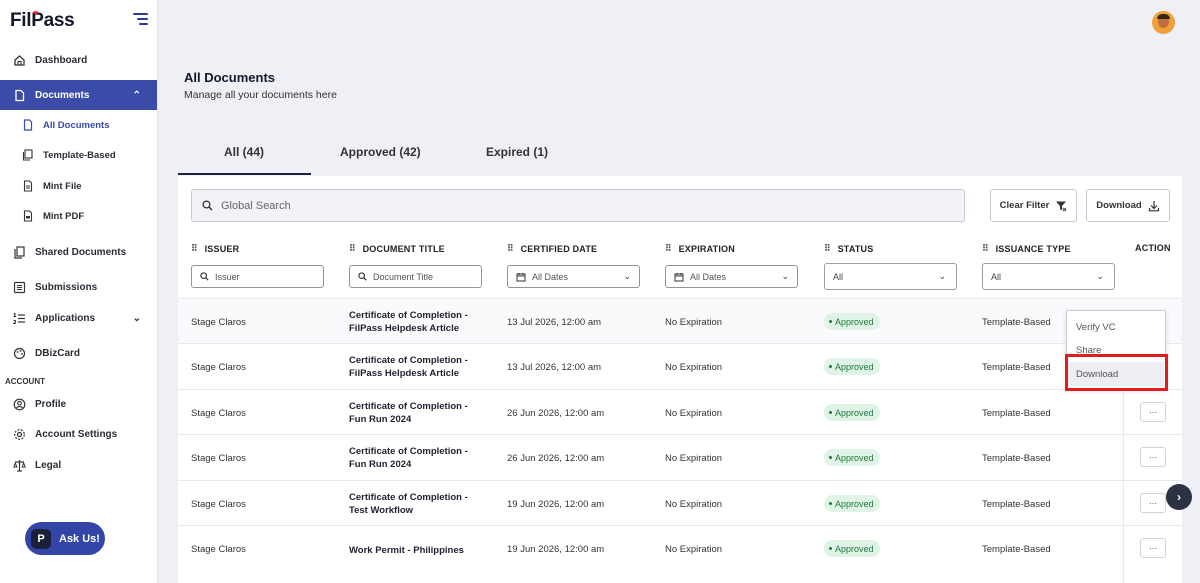 The image size is (1200, 583). What do you see at coordinates (19, 353) in the screenshot?
I see `palette-icon` at bounding box center [19, 353].